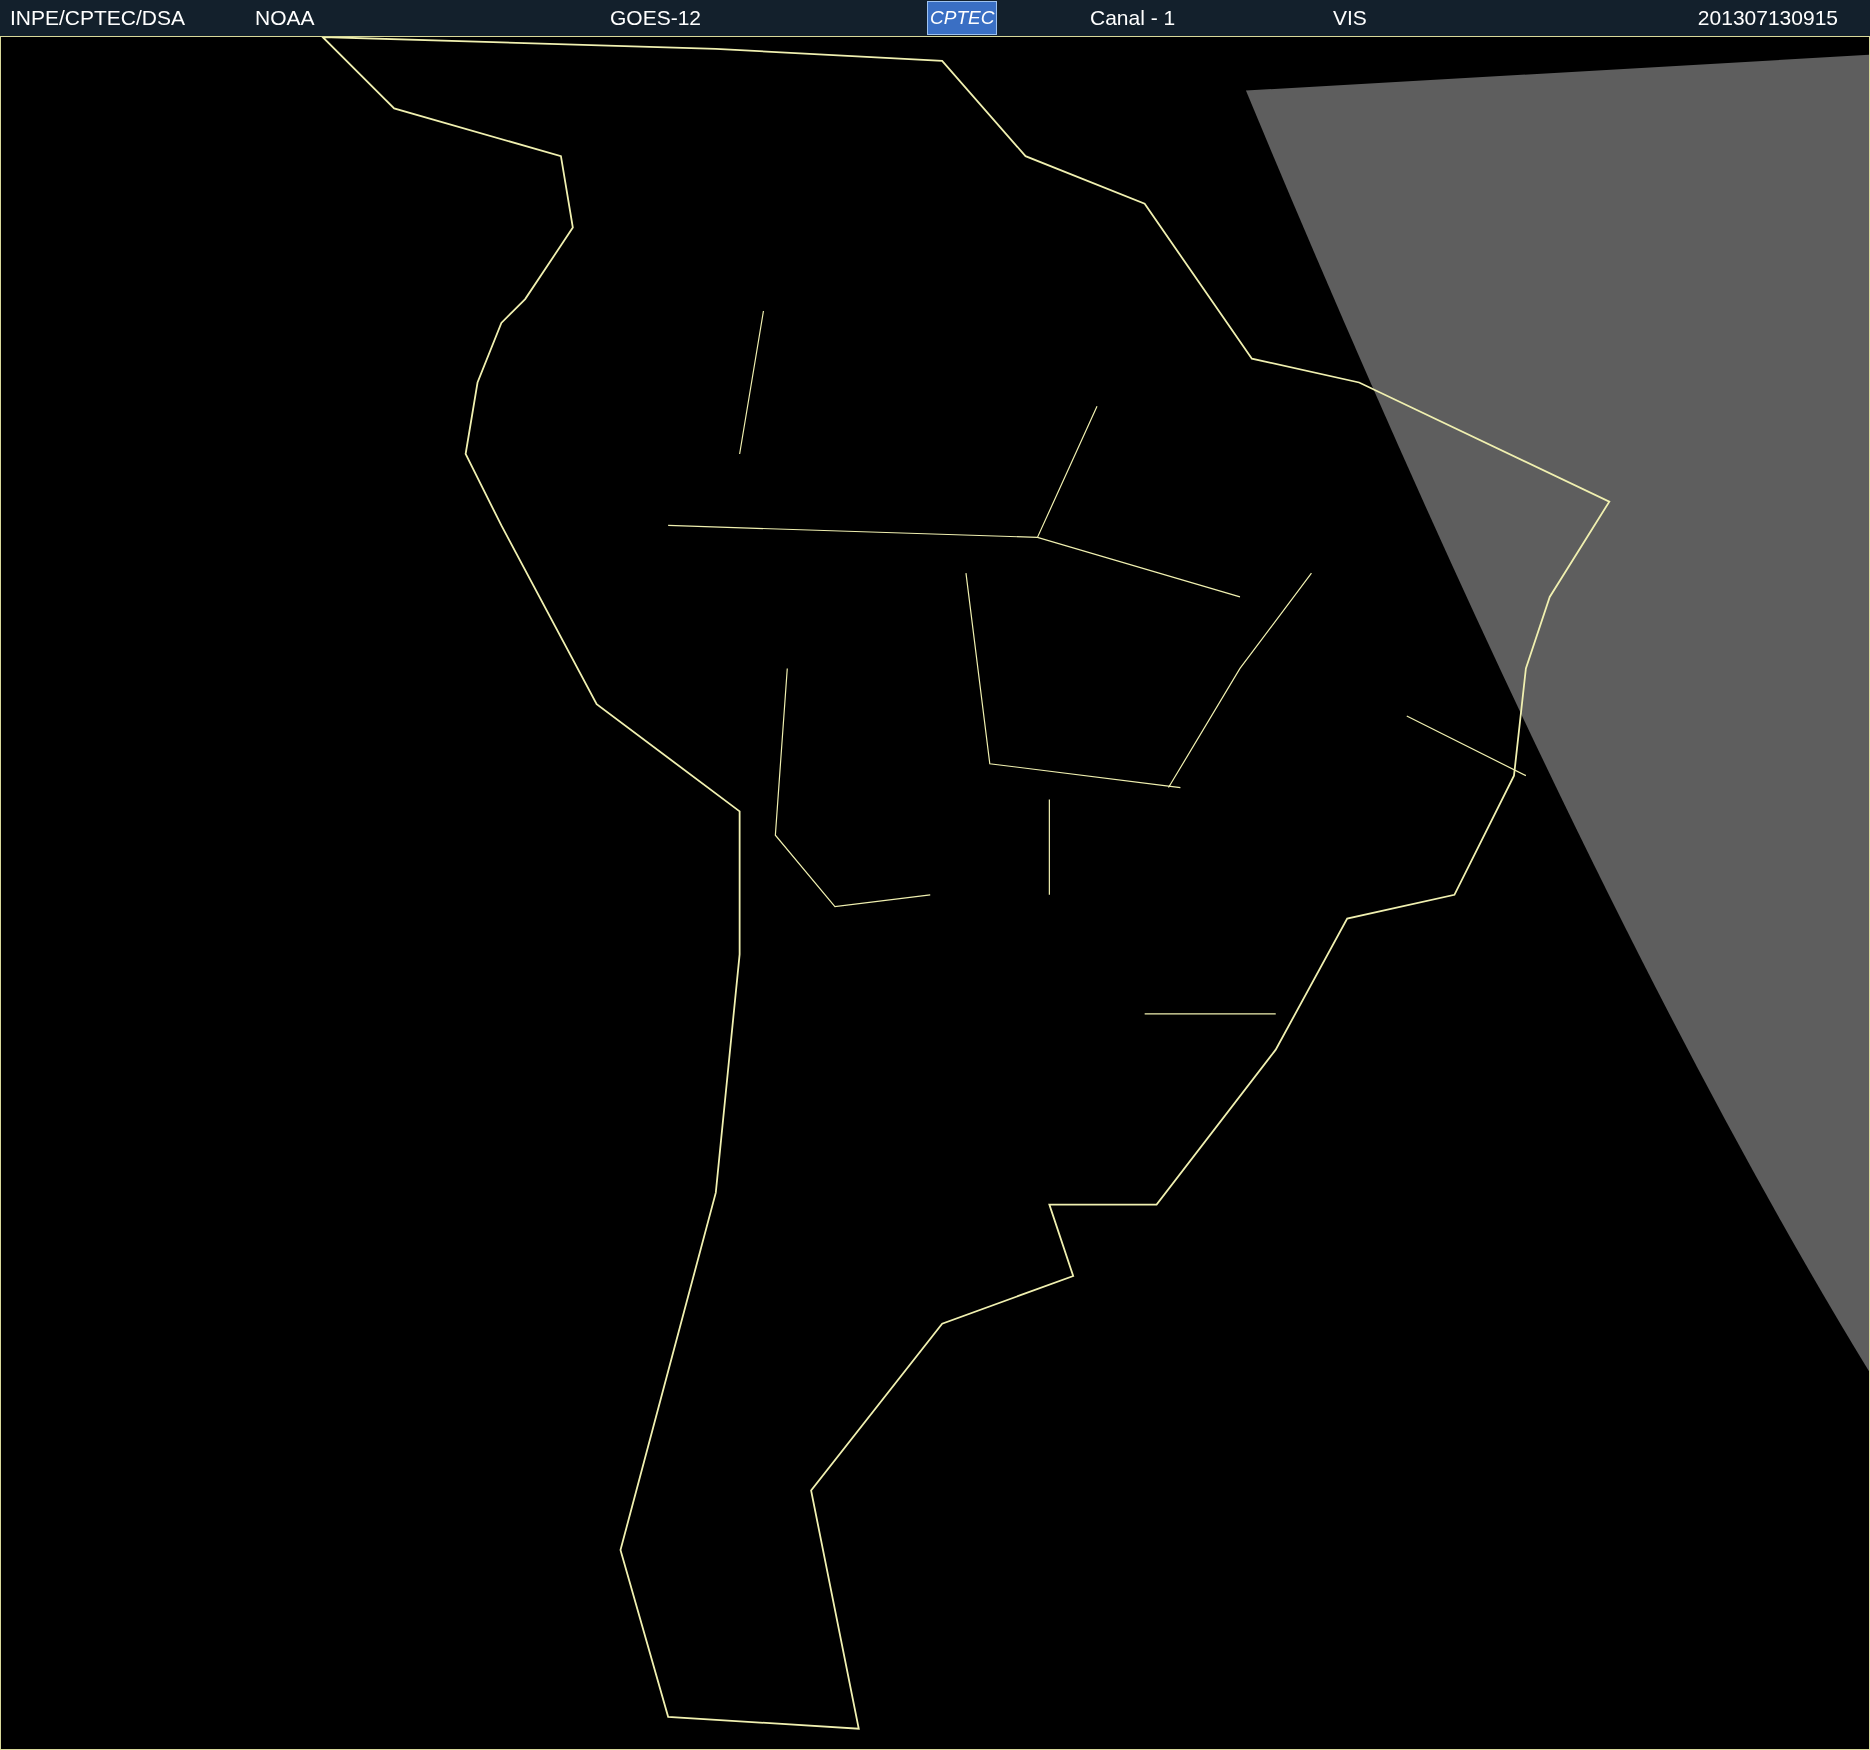 The image size is (1870, 1750). What do you see at coordinates (1133, 18) in the screenshot?
I see `header-label: Canal - 1` at bounding box center [1133, 18].